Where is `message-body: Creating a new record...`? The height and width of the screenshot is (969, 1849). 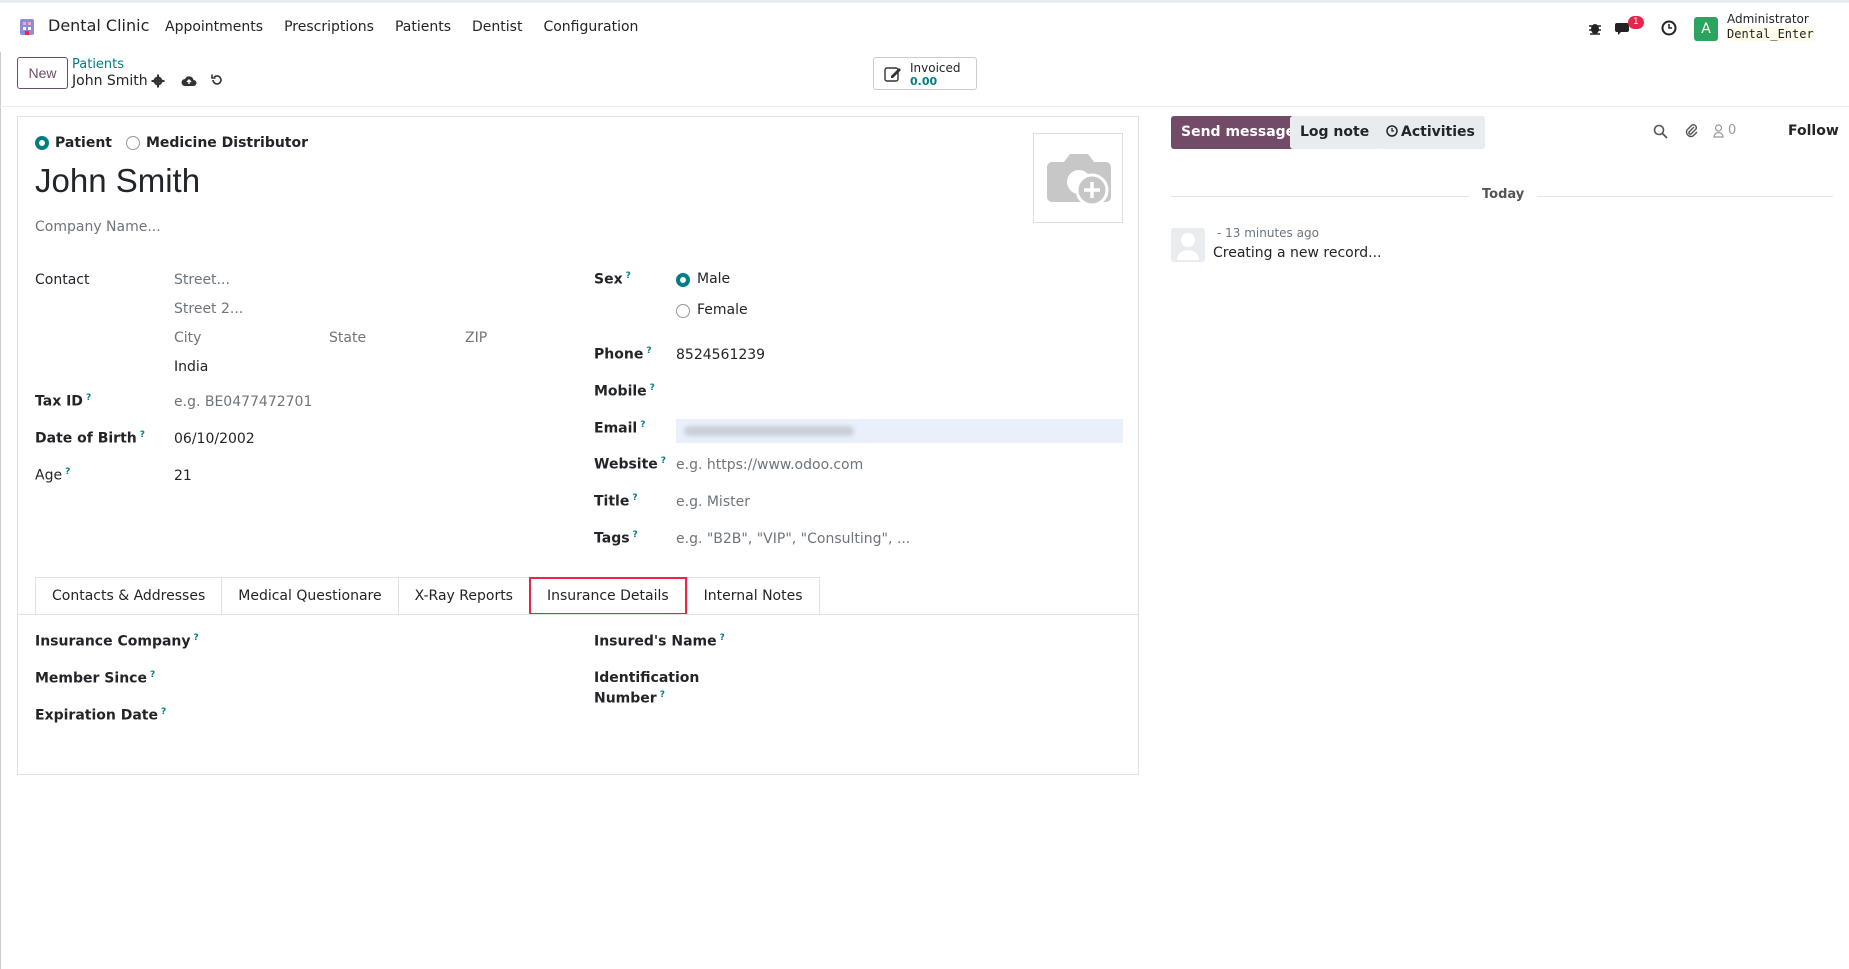
message-body: Creating a new record... is located at coordinates (1297, 253).